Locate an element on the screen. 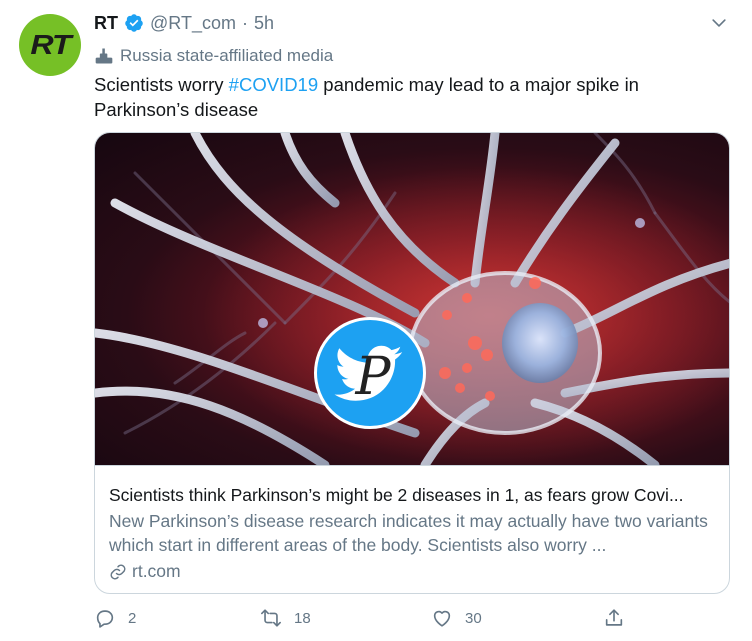 This screenshot has height=641, width=752. rt-logo: RT is located at coordinates (50, 44).